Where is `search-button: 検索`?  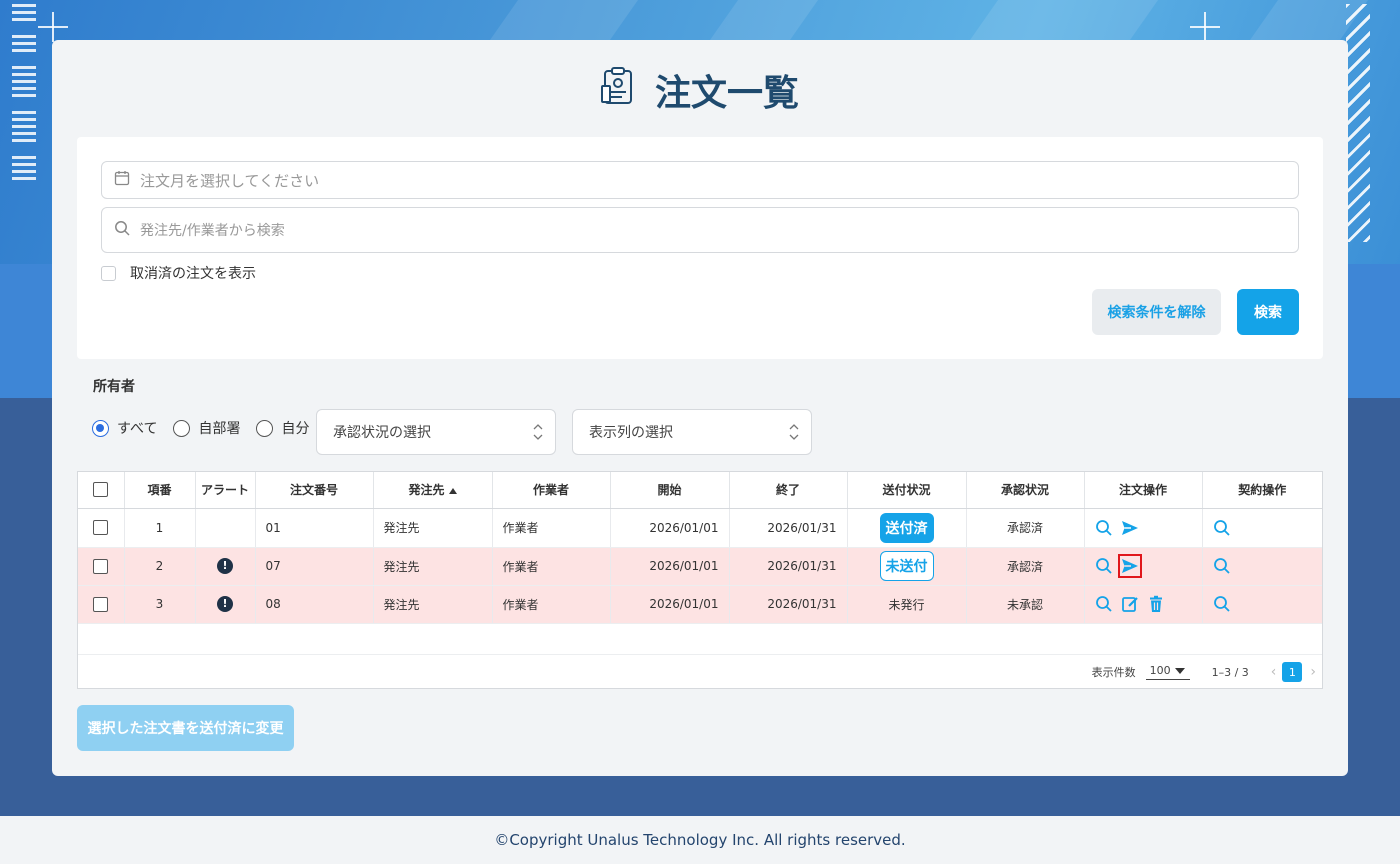 search-button: 検索 is located at coordinates (1268, 312).